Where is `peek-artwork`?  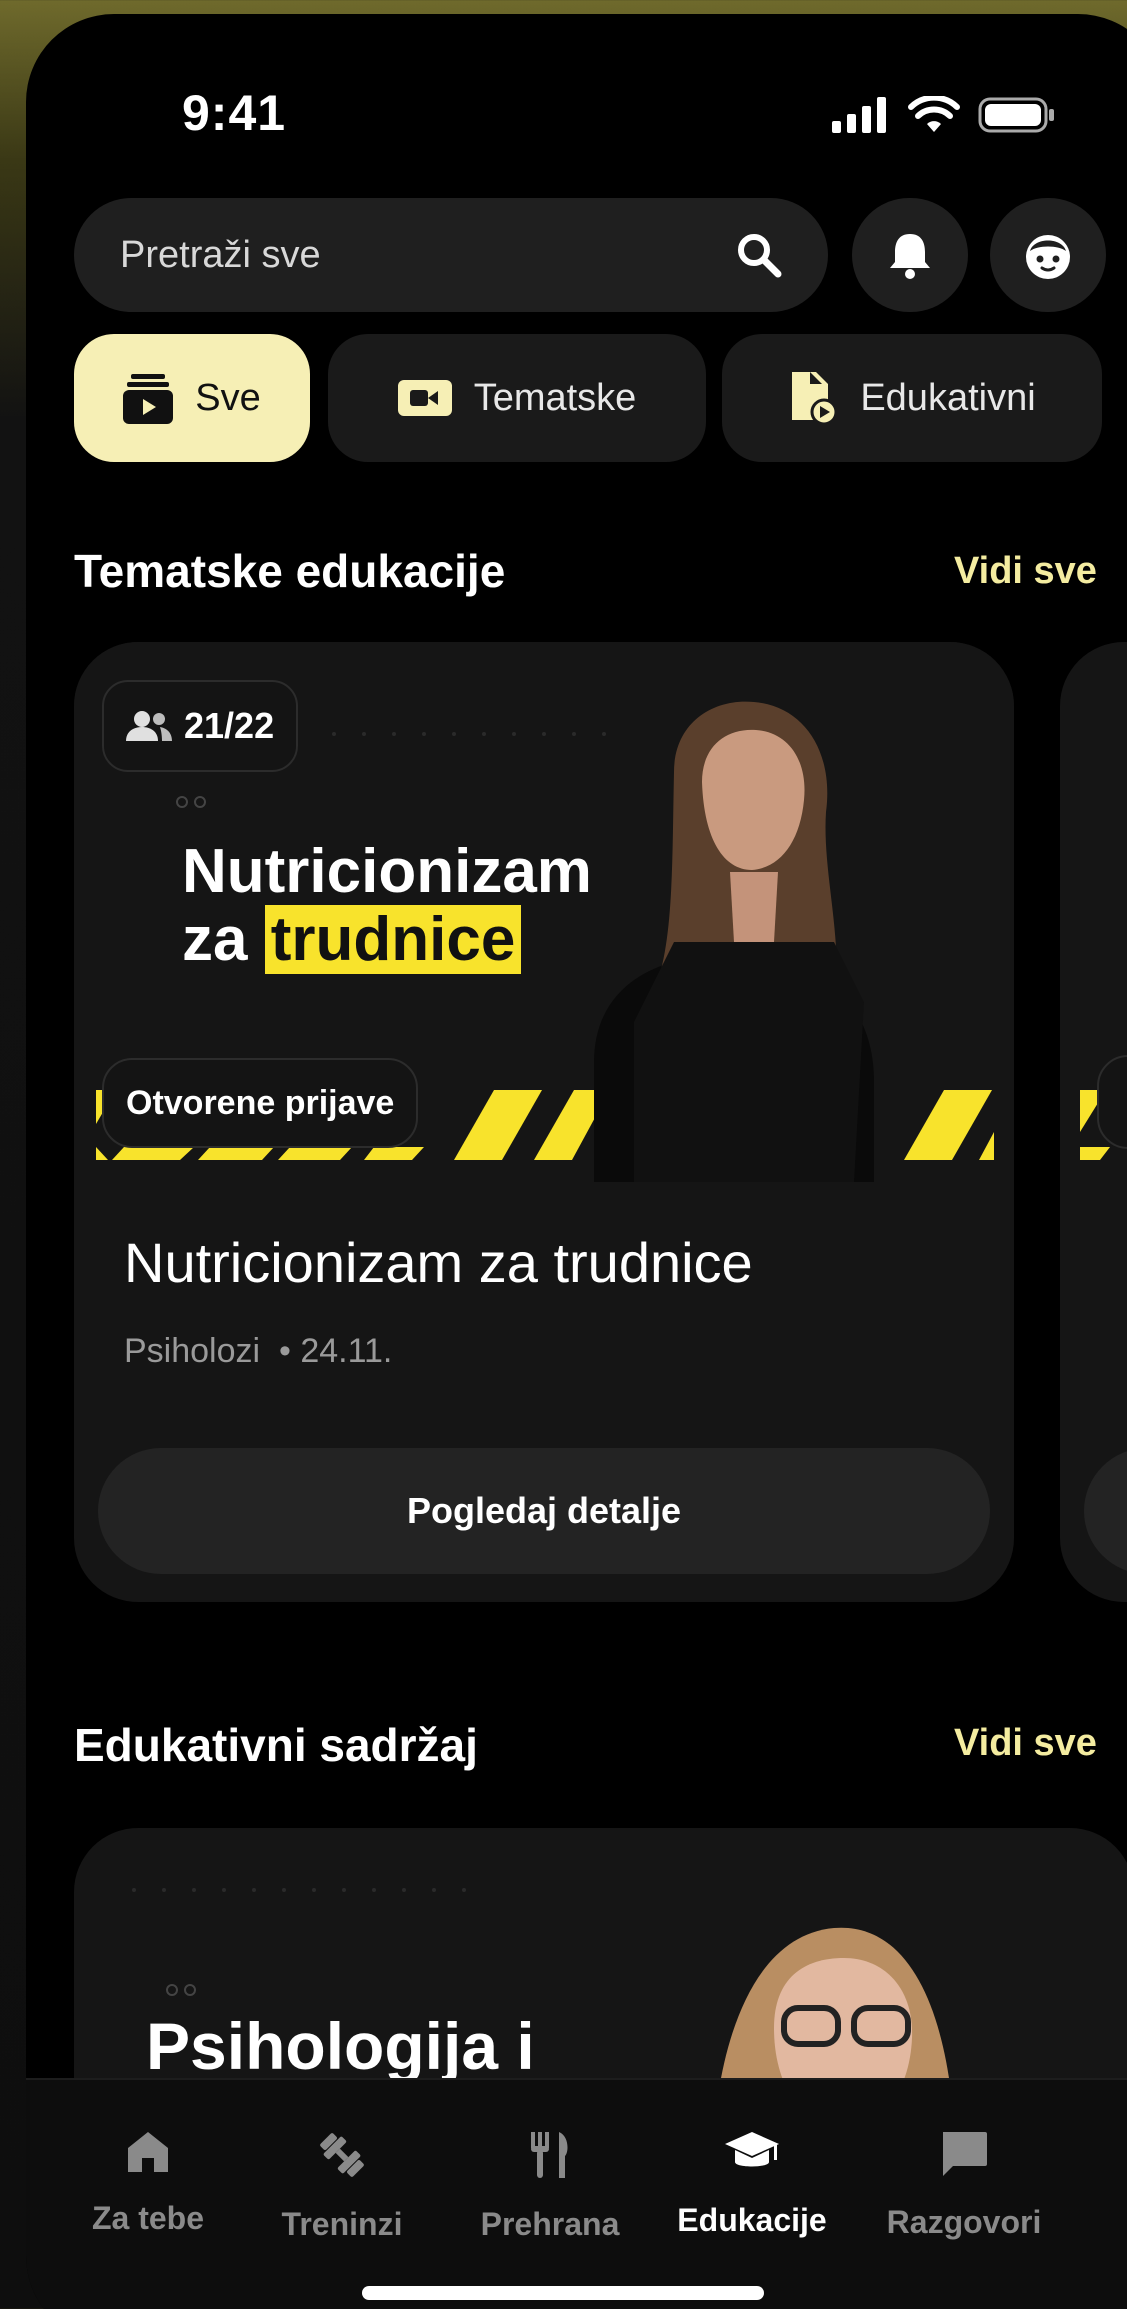 peek-artwork is located at coordinates (1103, 1313).